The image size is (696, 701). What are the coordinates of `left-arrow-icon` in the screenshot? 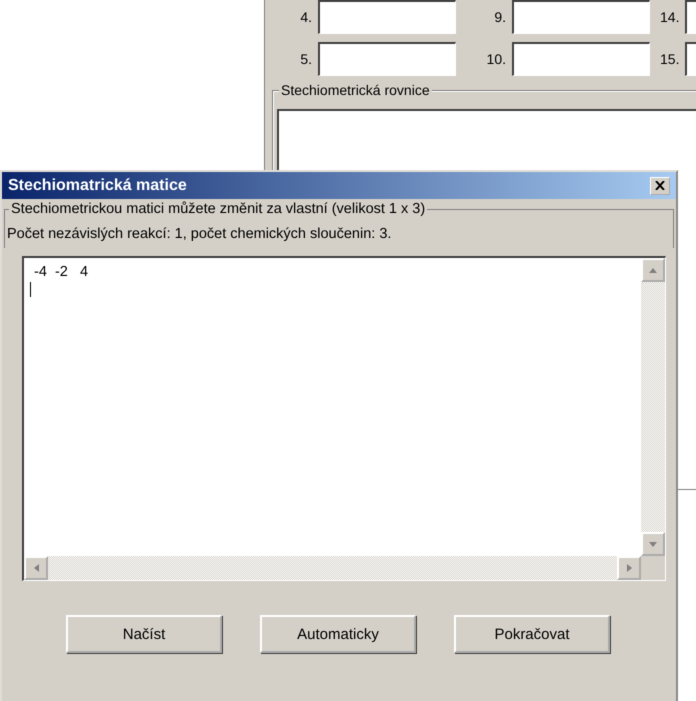 It's located at (36, 568).